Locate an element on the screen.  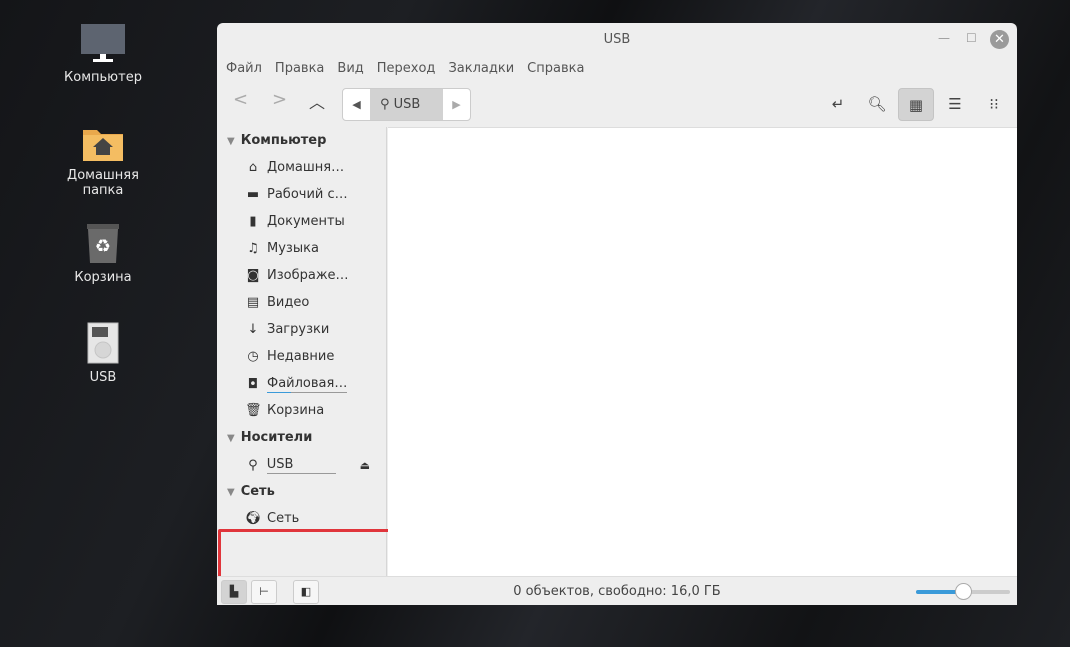
sidebar-item-network: 🌍︎ Сеть is located at coordinates (272, 518).